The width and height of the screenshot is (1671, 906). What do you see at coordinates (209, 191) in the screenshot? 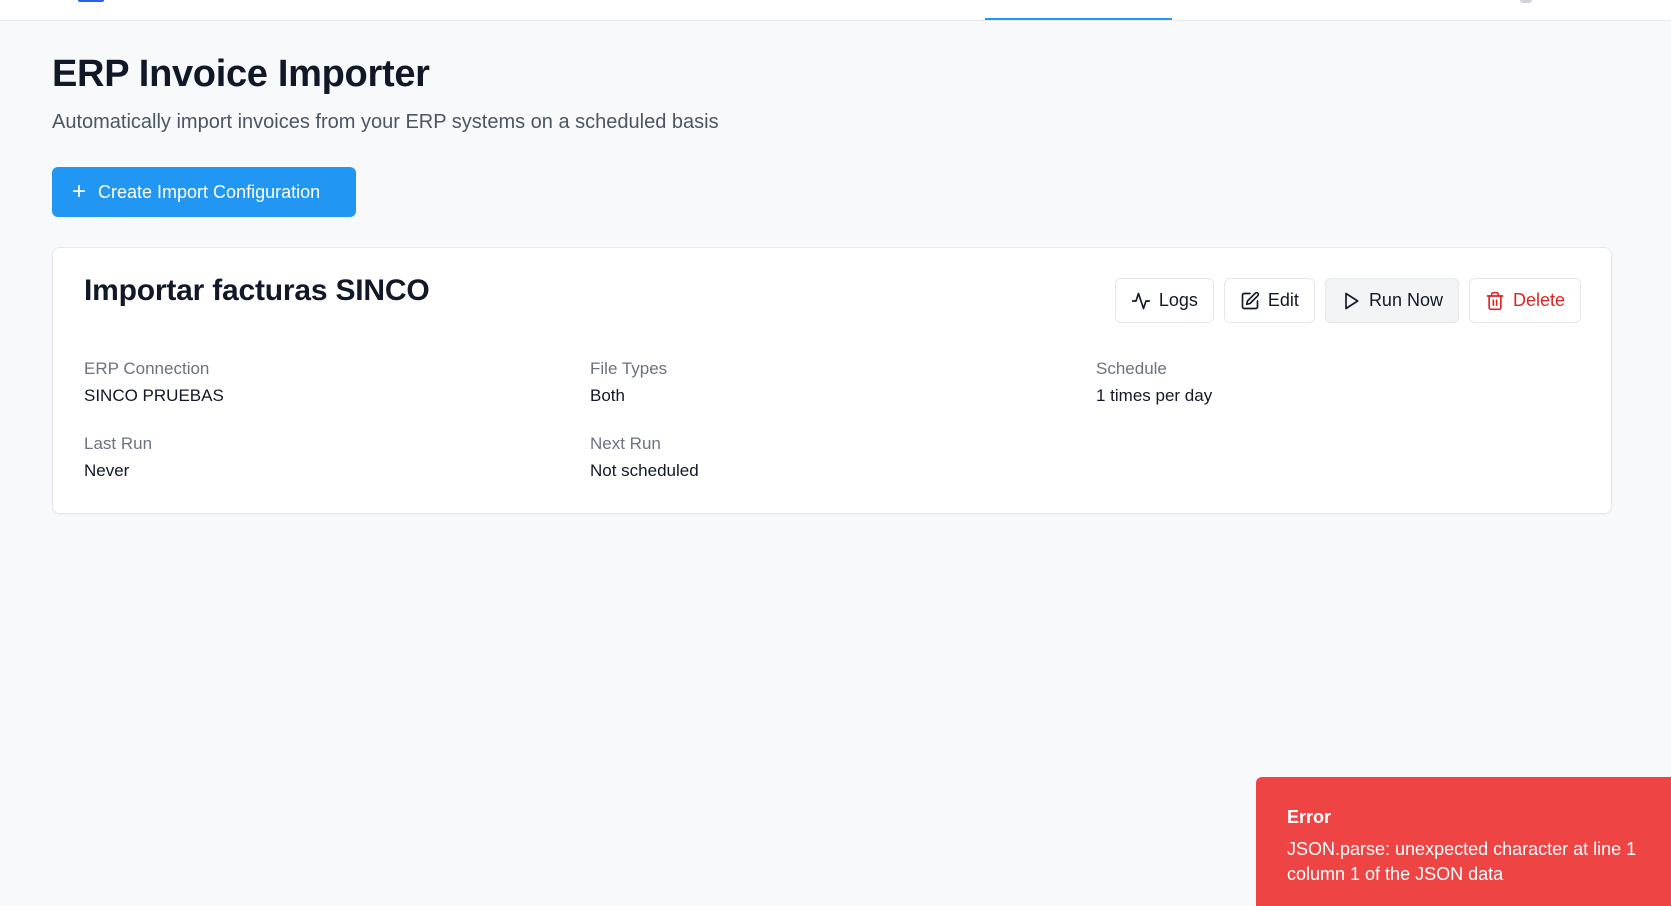
I see `create-button-label: Create Import Configuration` at bounding box center [209, 191].